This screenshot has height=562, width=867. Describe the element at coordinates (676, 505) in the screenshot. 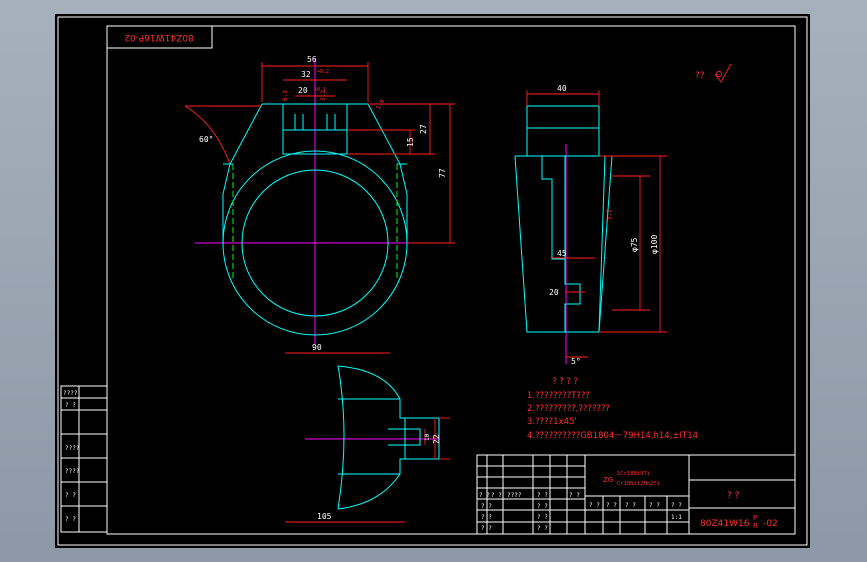

I see `tb-m4: ? ?` at that location.